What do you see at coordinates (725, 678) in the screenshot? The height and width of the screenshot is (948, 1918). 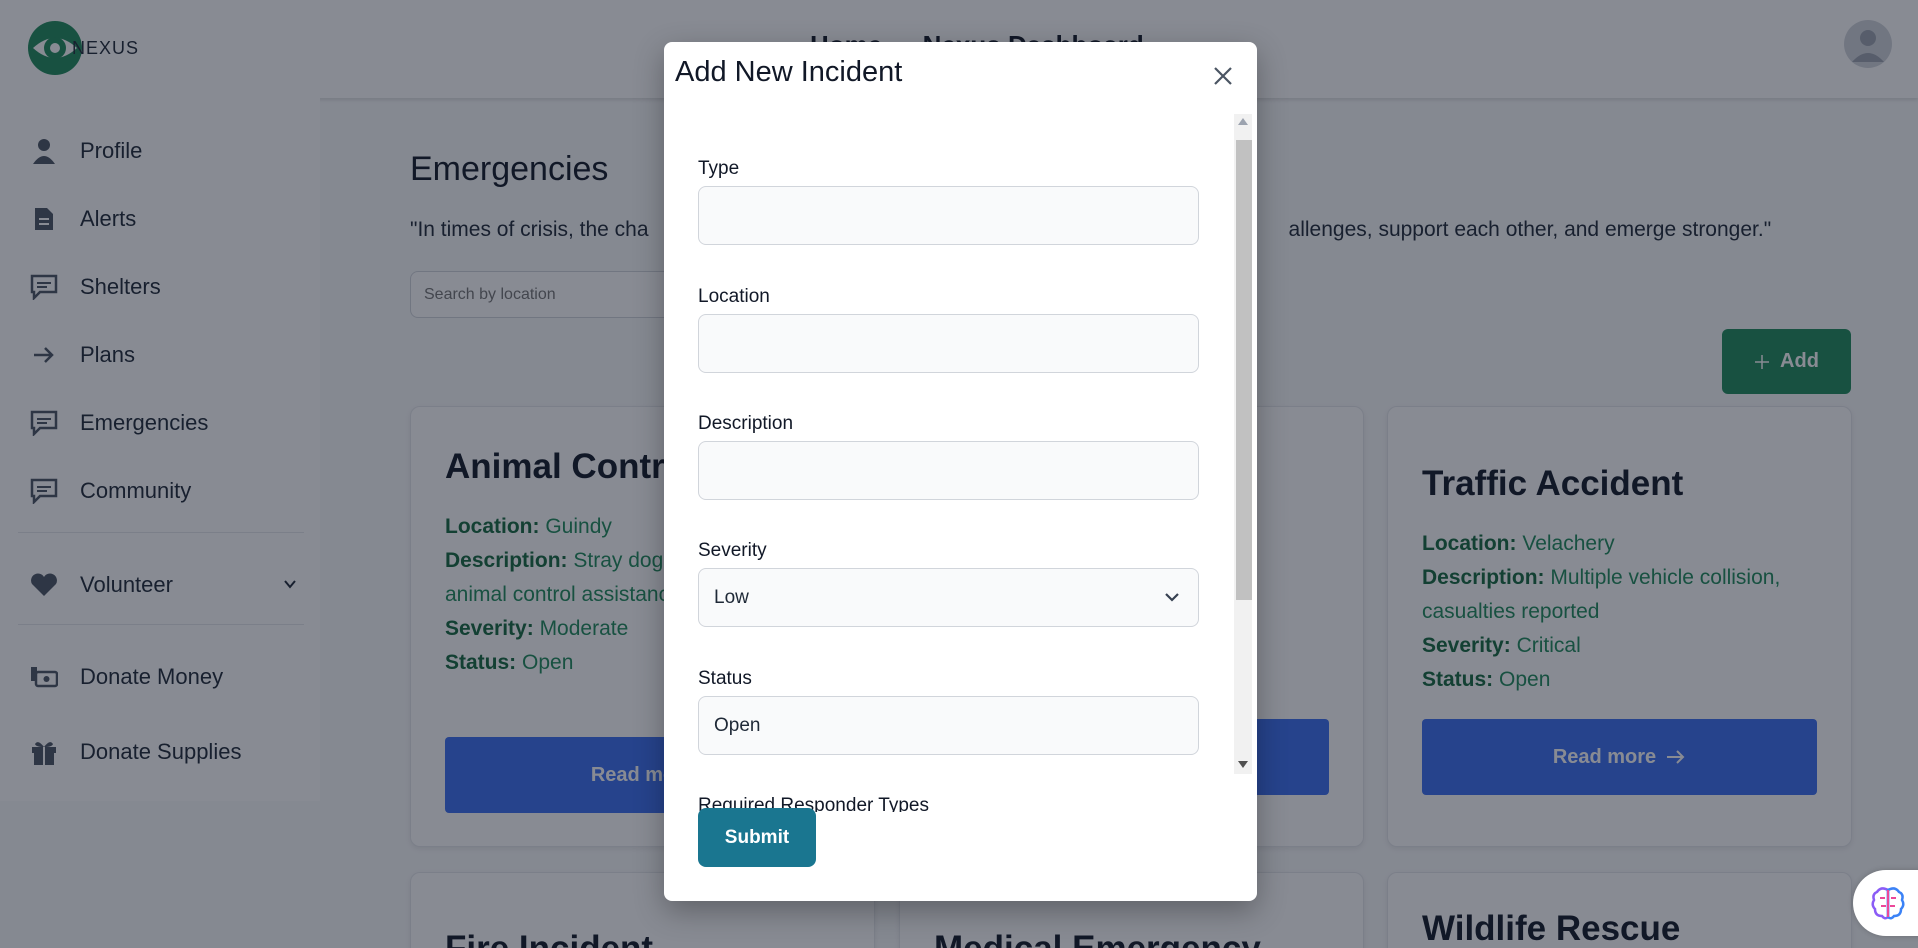 I see `status-label: Status` at bounding box center [725, 678].